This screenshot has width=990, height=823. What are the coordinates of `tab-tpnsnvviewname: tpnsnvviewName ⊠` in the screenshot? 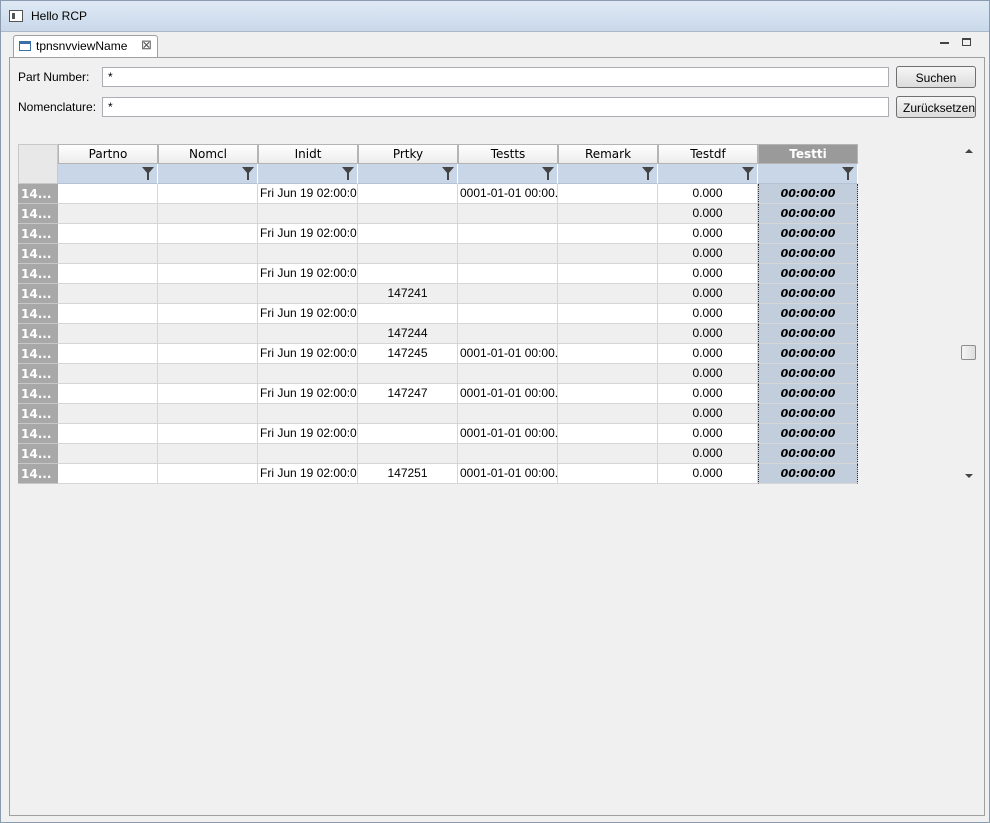 It's located at (85, 46).